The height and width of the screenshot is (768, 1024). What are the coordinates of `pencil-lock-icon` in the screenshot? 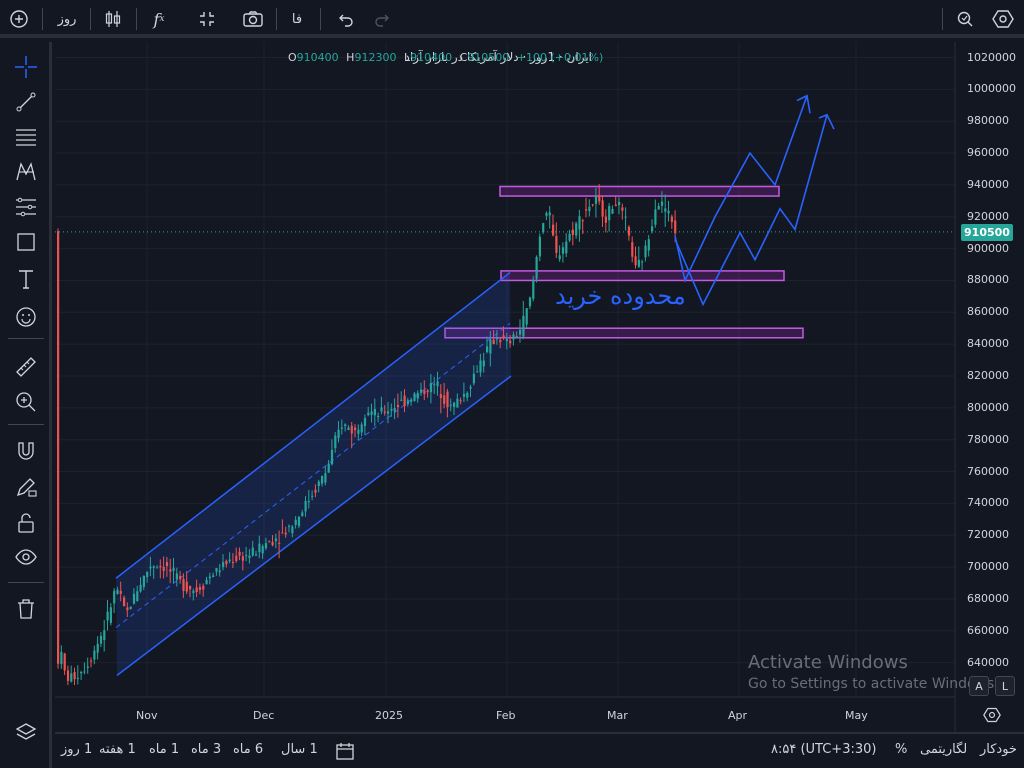 It's located at (26, 487).